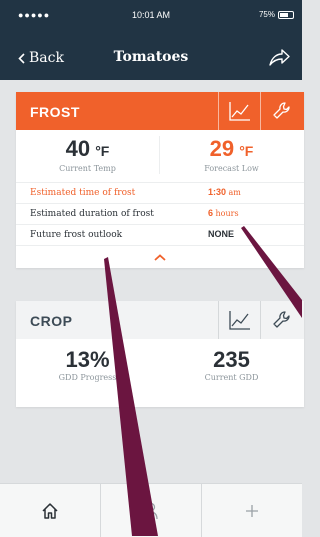 This screenshot has width=320, height=537. I want to click on collapse-button, so click(160, 257).